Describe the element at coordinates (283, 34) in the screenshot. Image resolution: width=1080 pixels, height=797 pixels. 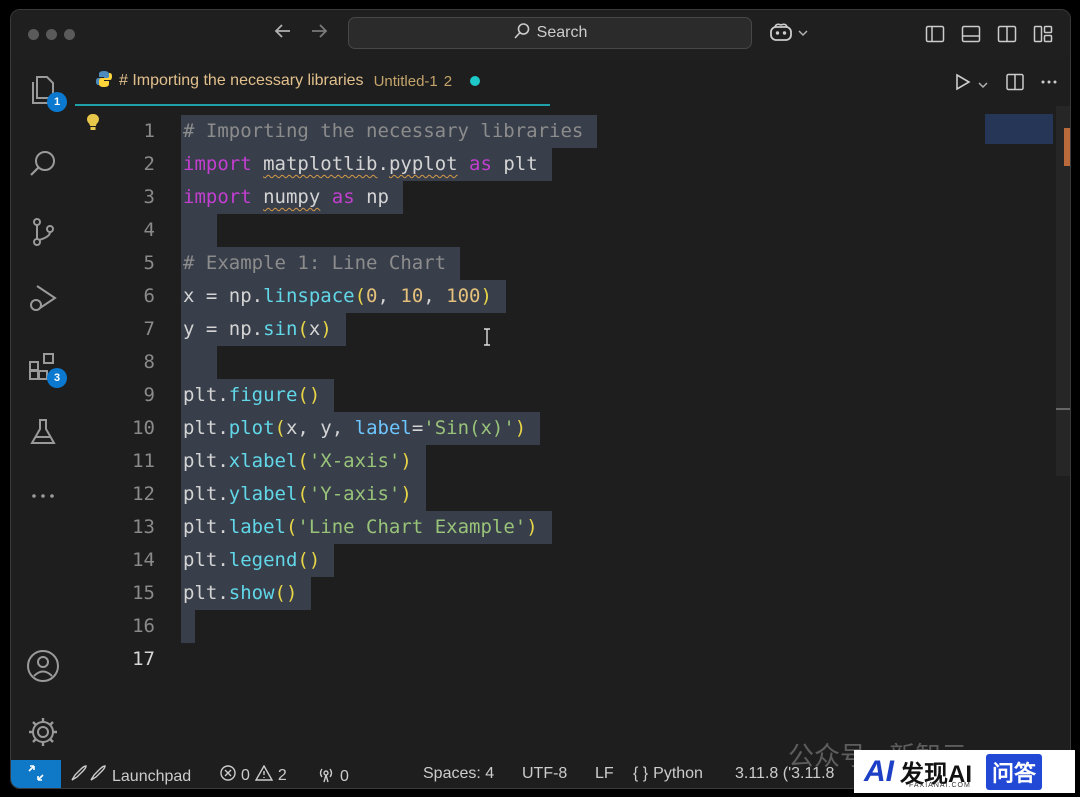
I see `arrow-left-icon` at that location.